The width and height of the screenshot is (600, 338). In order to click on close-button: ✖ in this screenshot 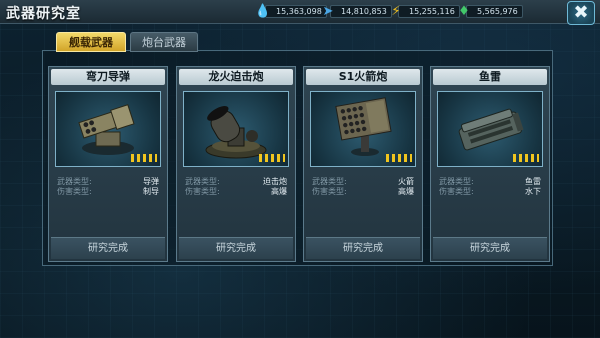, I will do `click(581, 13)`.